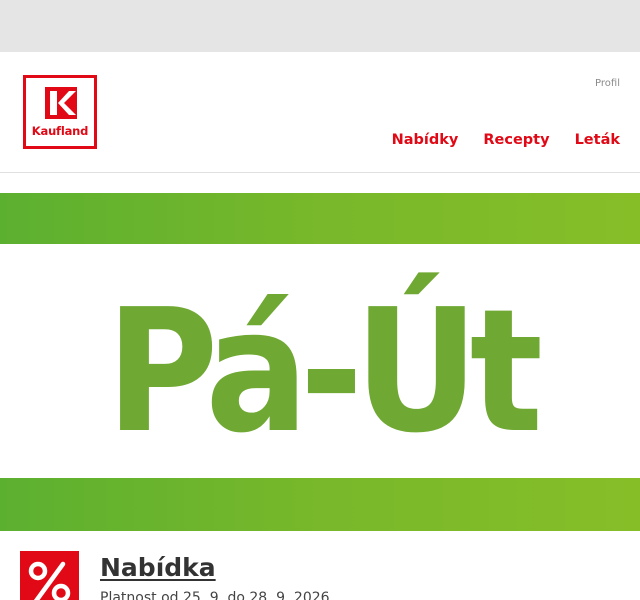  Describe the element at coordinates (158, 567) in the screenshot. I see `offer-title-link: Nabídka` at that location.